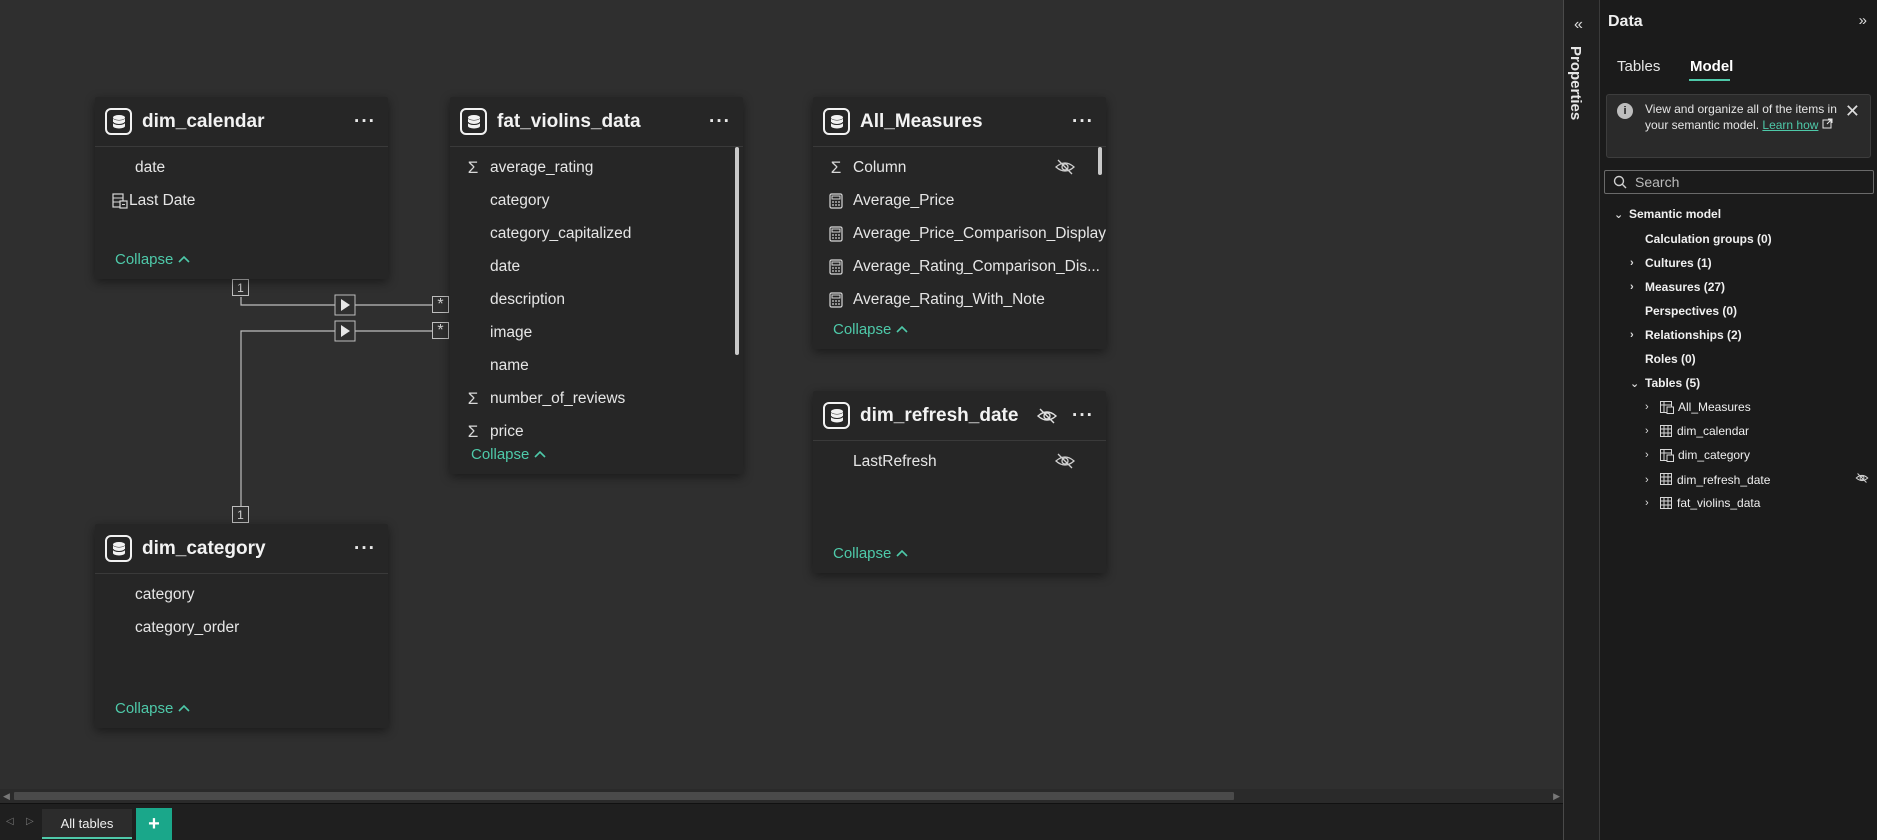  I want to click on field-row: name, so click(596, 365).